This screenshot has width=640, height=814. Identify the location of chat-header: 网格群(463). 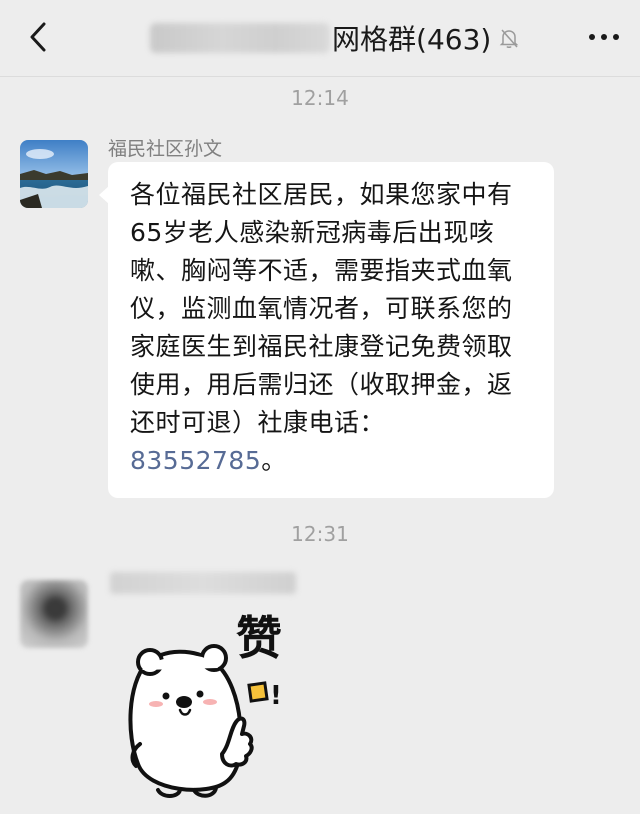
(320, 38).